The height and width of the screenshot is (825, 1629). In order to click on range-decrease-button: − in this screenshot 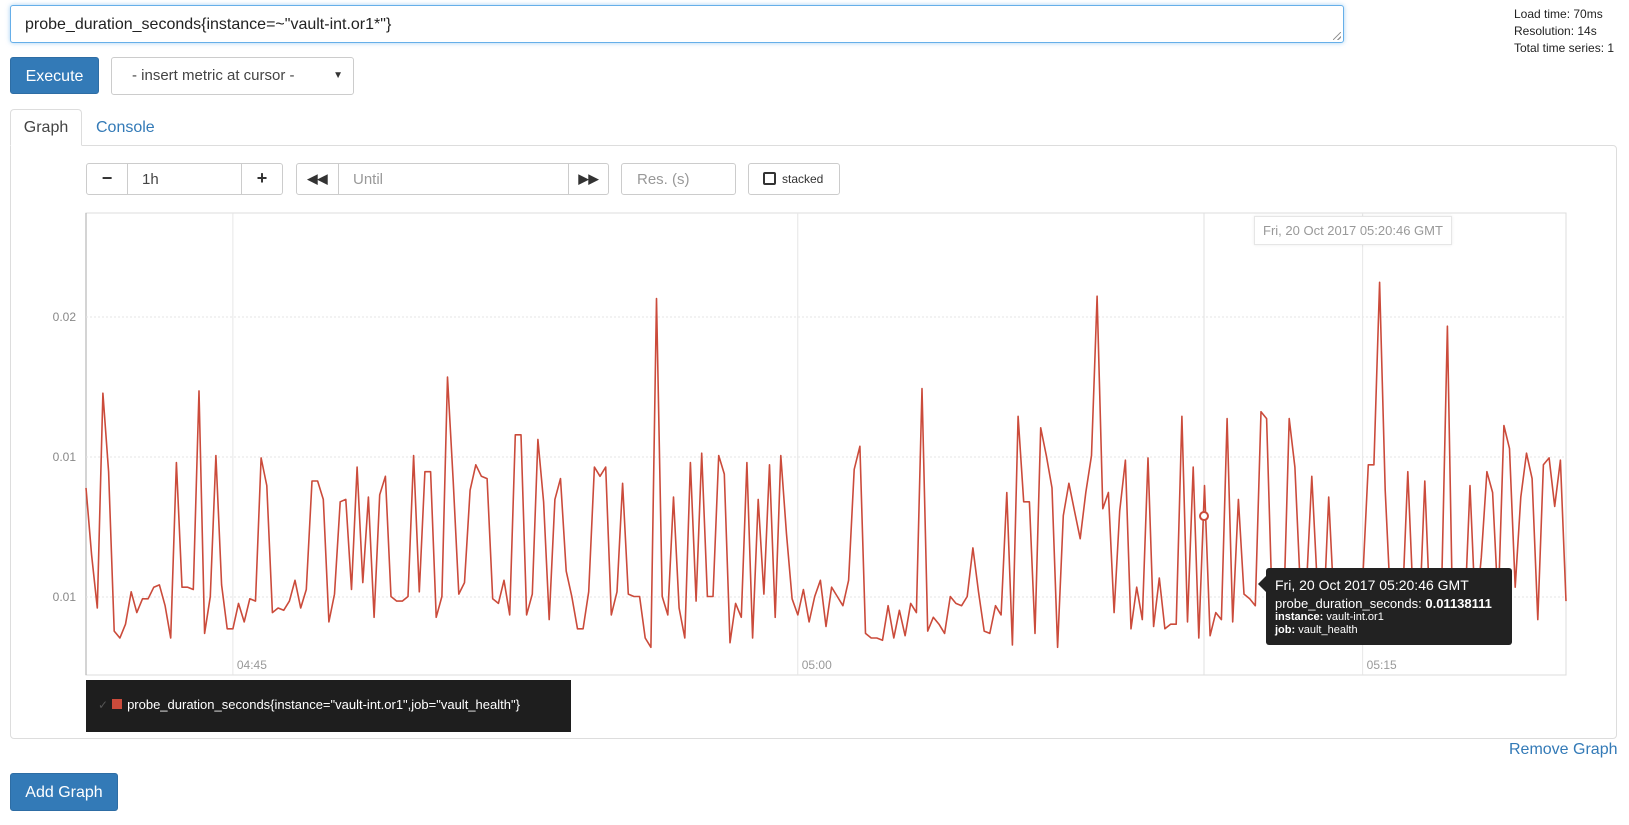, I will do `click(107, 179)`.